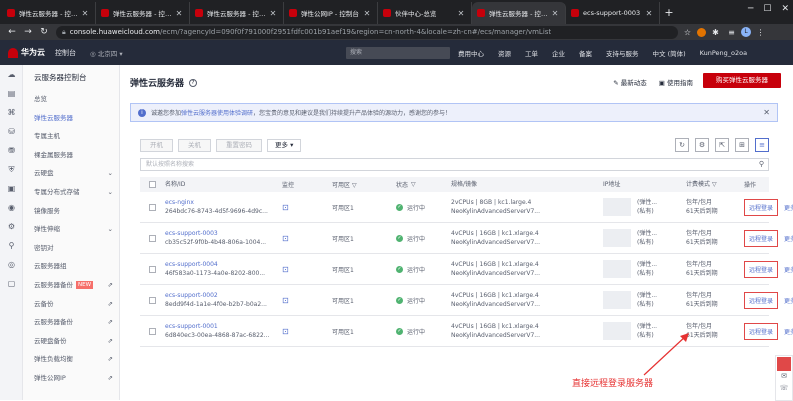 The width and height of the screenshot is (793, 401). Describe the element at coordinates (71, 136) in the screenshot. I see `sidebar-item: 专属主机` at that location.